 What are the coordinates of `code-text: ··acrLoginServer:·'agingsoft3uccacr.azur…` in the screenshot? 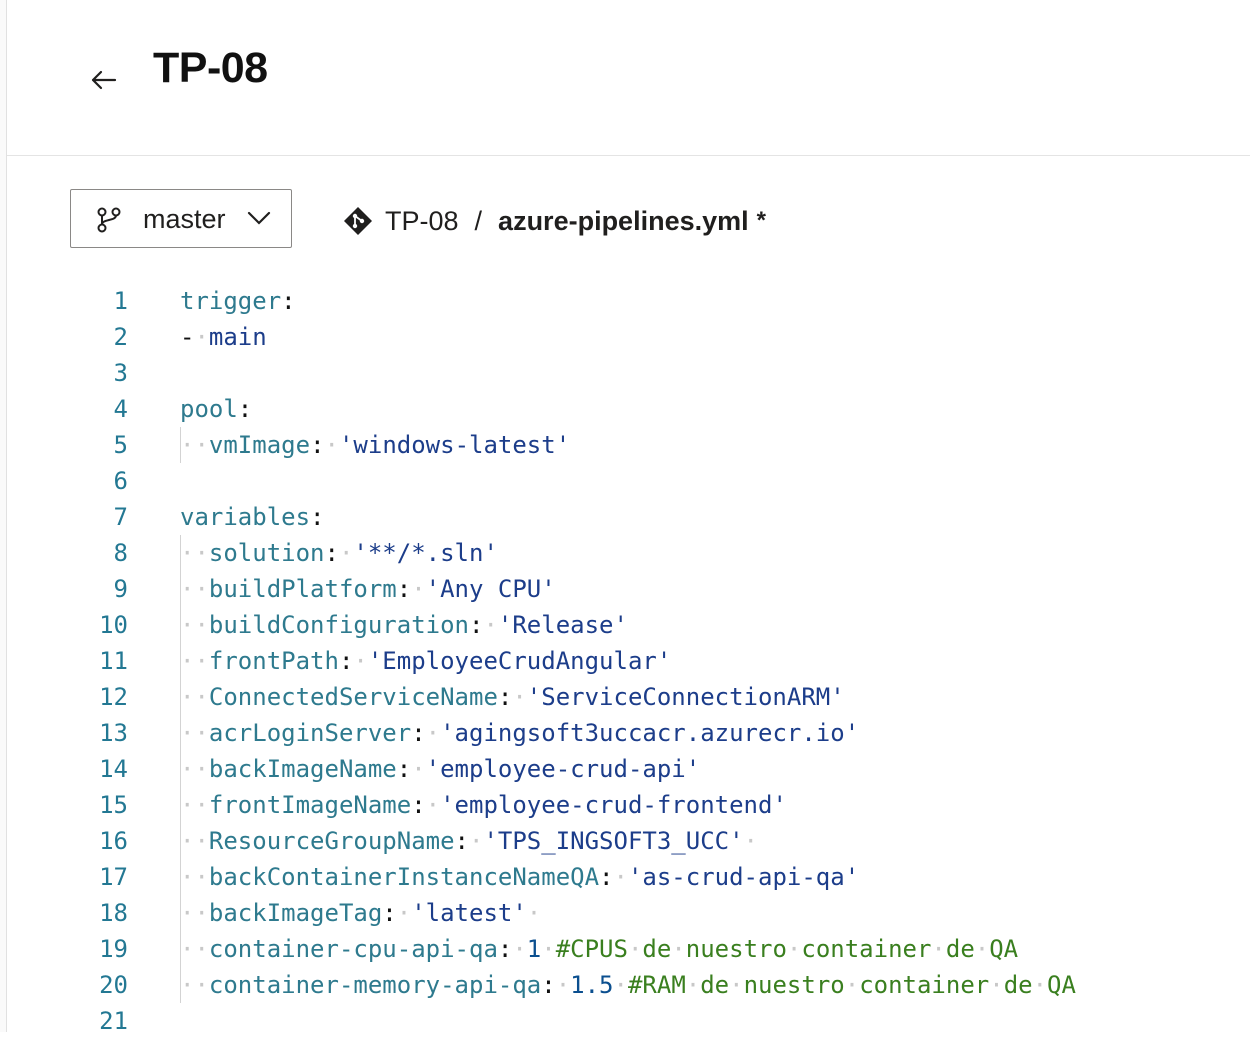 It's located at (520, 733).